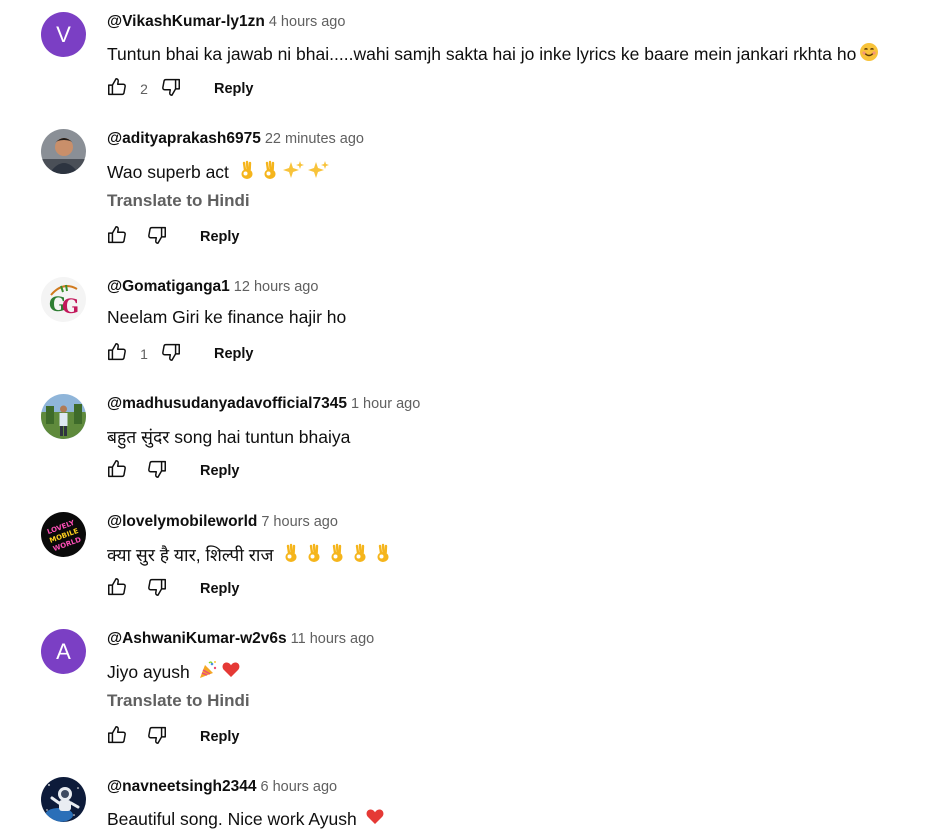  What do you see at coordinates (276, 287) in the screenshot?
I see `comment-time: 12 hours ago` at bounding box center [276, 287].